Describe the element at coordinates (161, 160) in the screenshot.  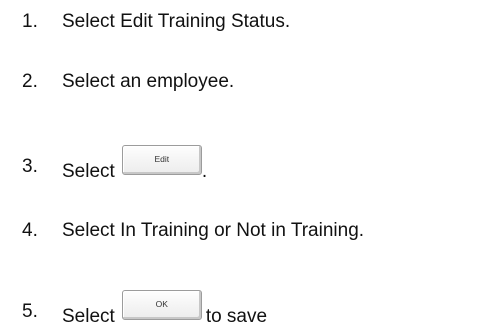
I see `edit-button: Edit` at that location.